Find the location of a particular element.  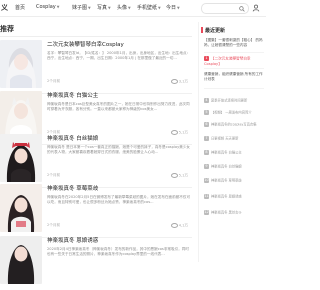

user-icon is located at coordinates (256, 8).